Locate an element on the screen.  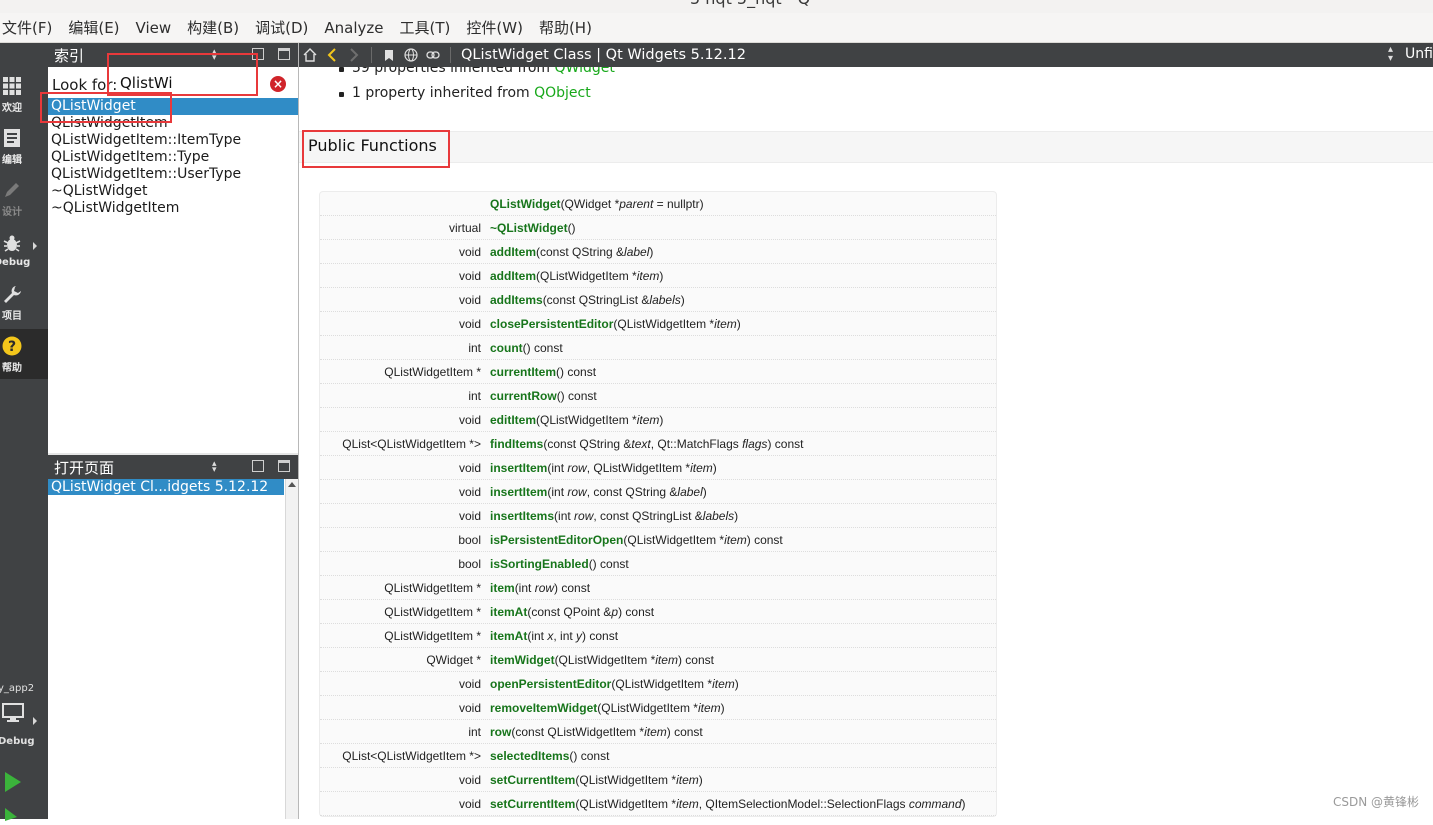
table-row: virtual ~QListWidget() is located at coordinates (658, 228).